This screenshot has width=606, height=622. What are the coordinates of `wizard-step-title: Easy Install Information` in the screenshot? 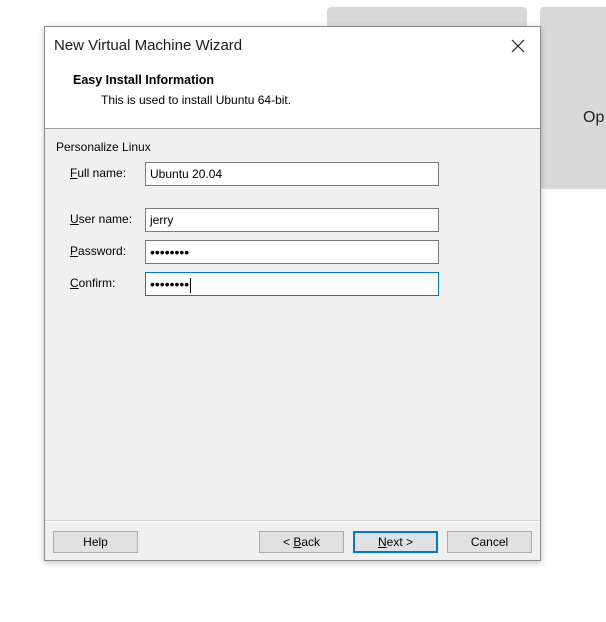 It's located at (144, 80).